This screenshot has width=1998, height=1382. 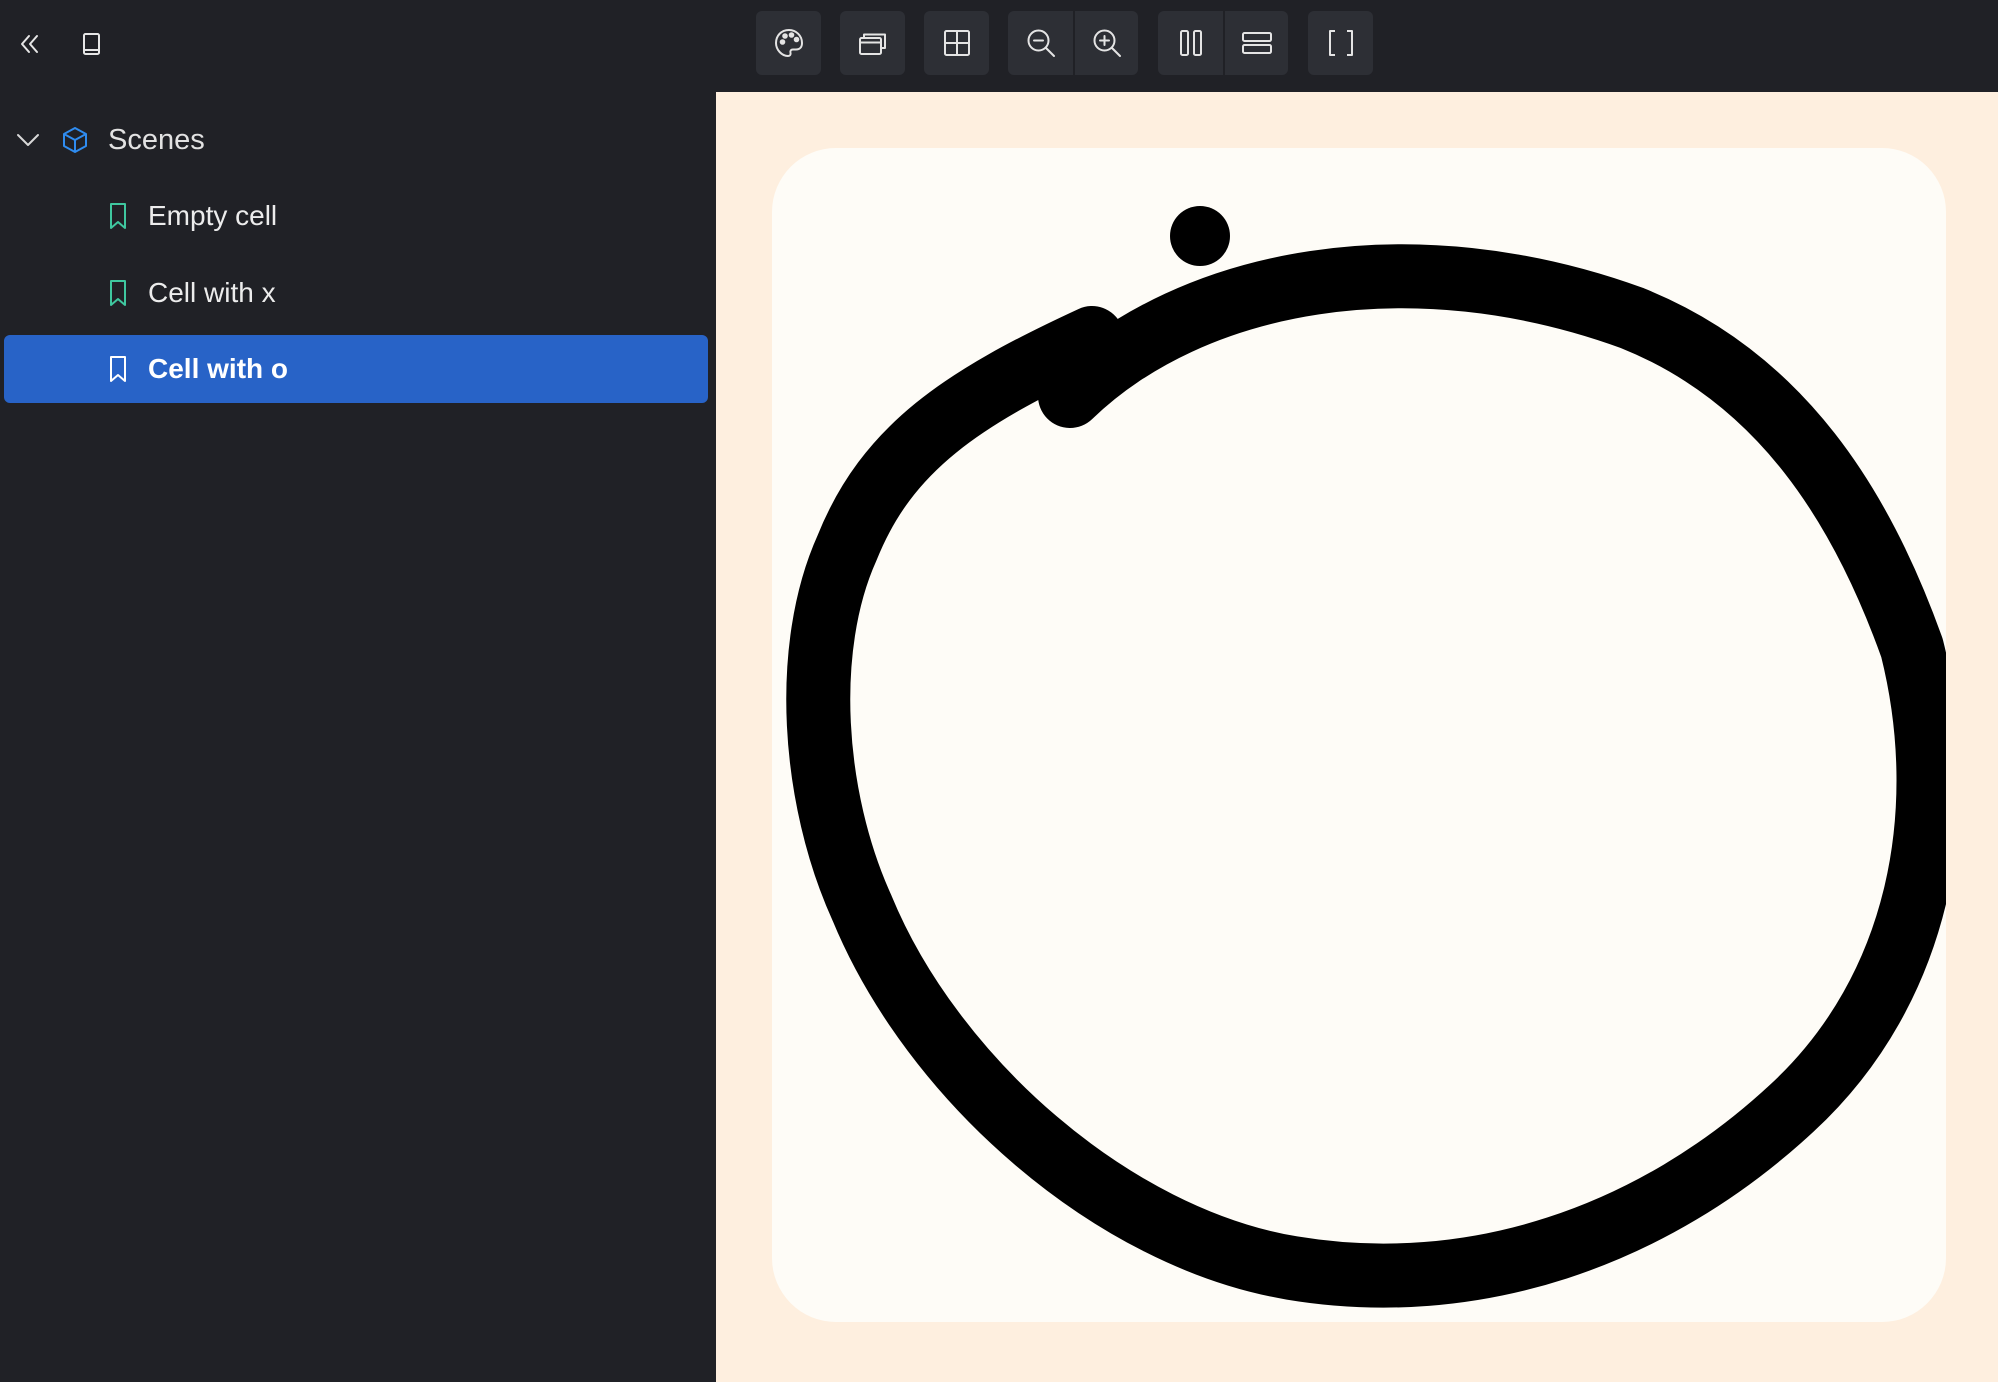 I want to click on chevron-down-icon, so click(x=28, y=140).